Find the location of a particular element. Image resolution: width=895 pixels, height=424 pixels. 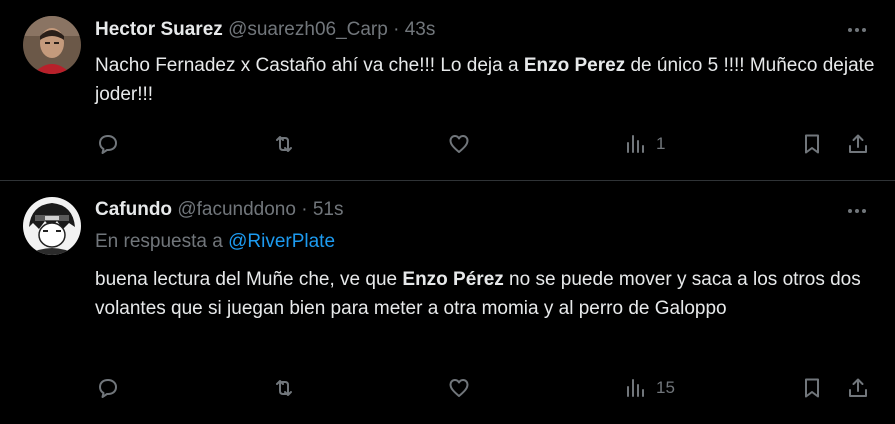

reply-context: En respuesta a @RiverPlate is located at coordinates (215, 242).